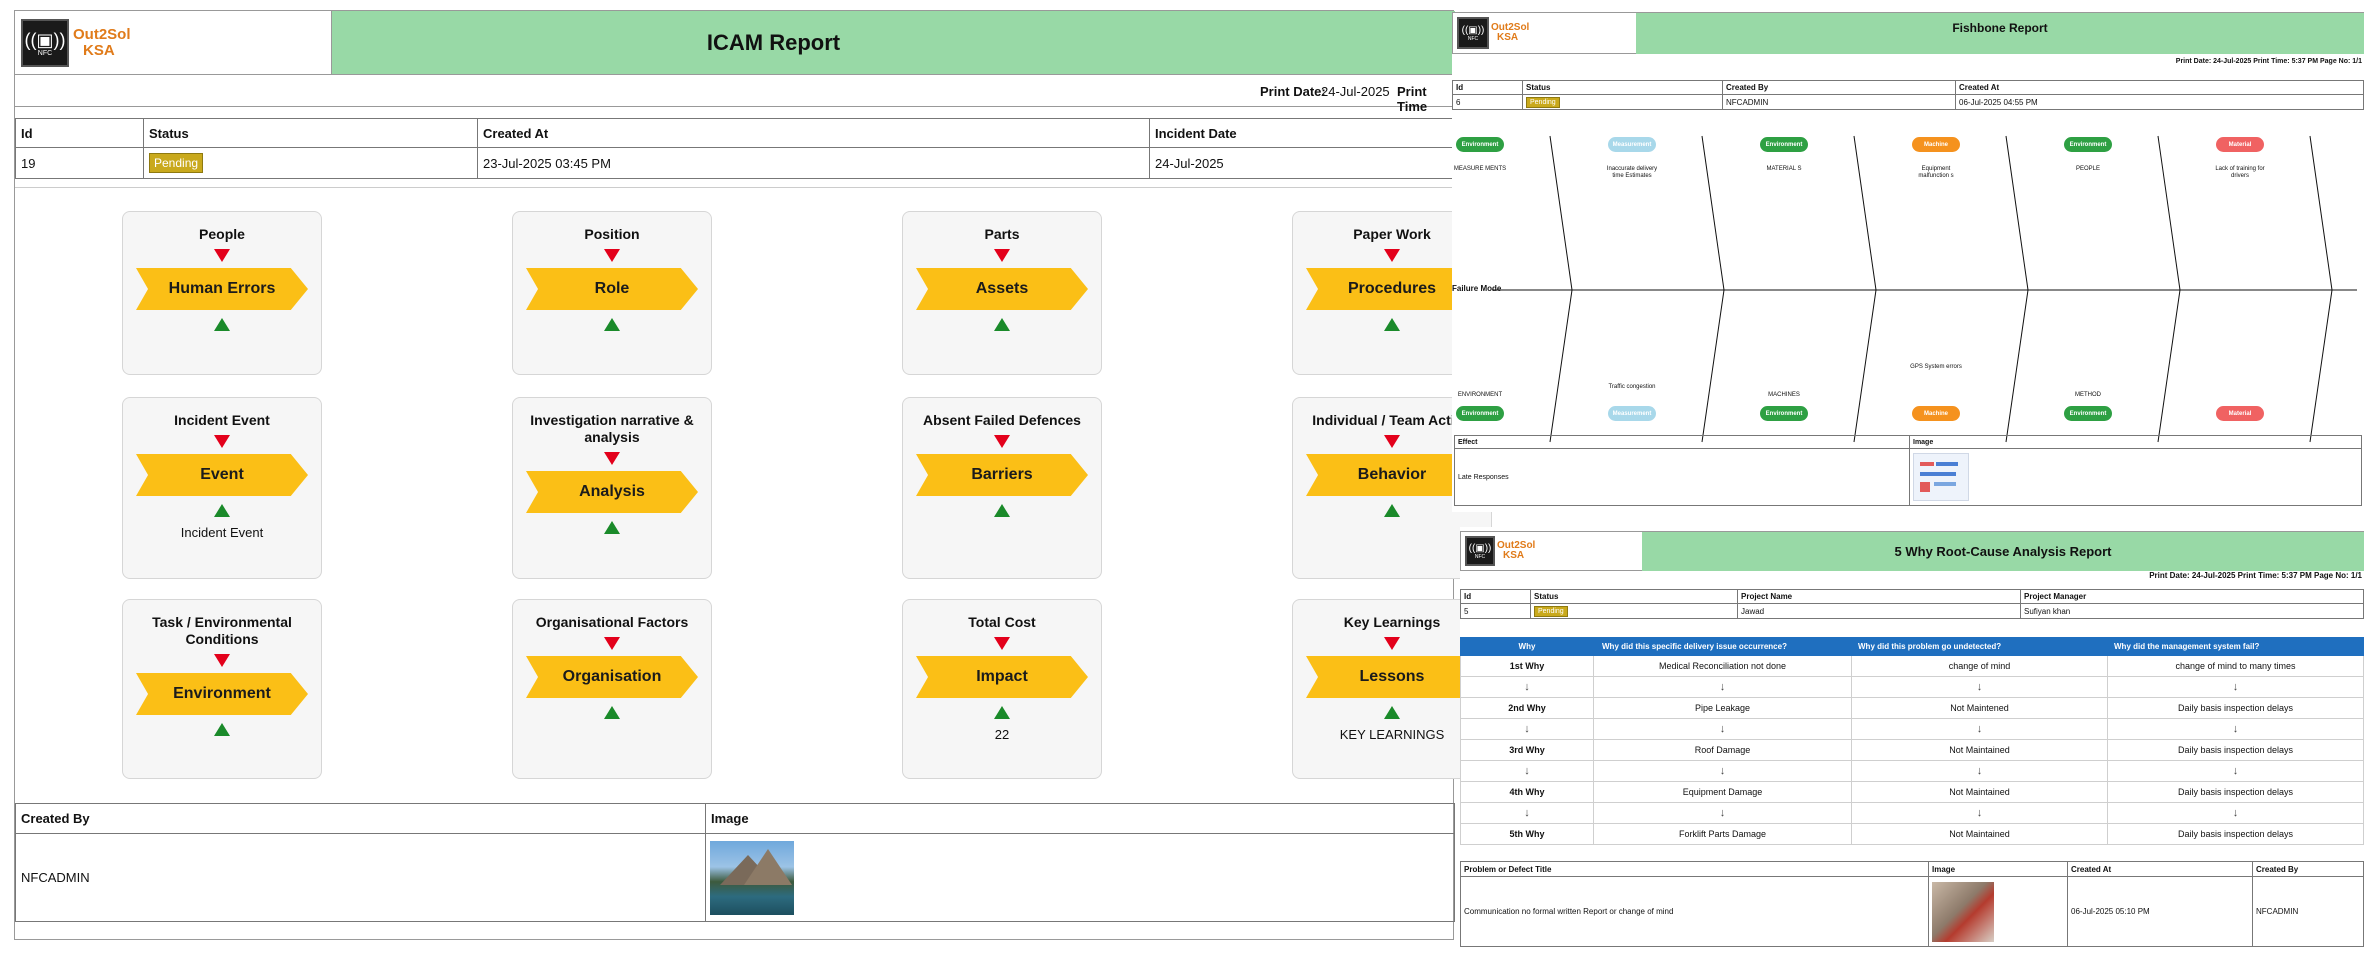  Describe the element at coordinates (612, 289) in the screenshot. I see `card-chevron-label: Role` at that location.